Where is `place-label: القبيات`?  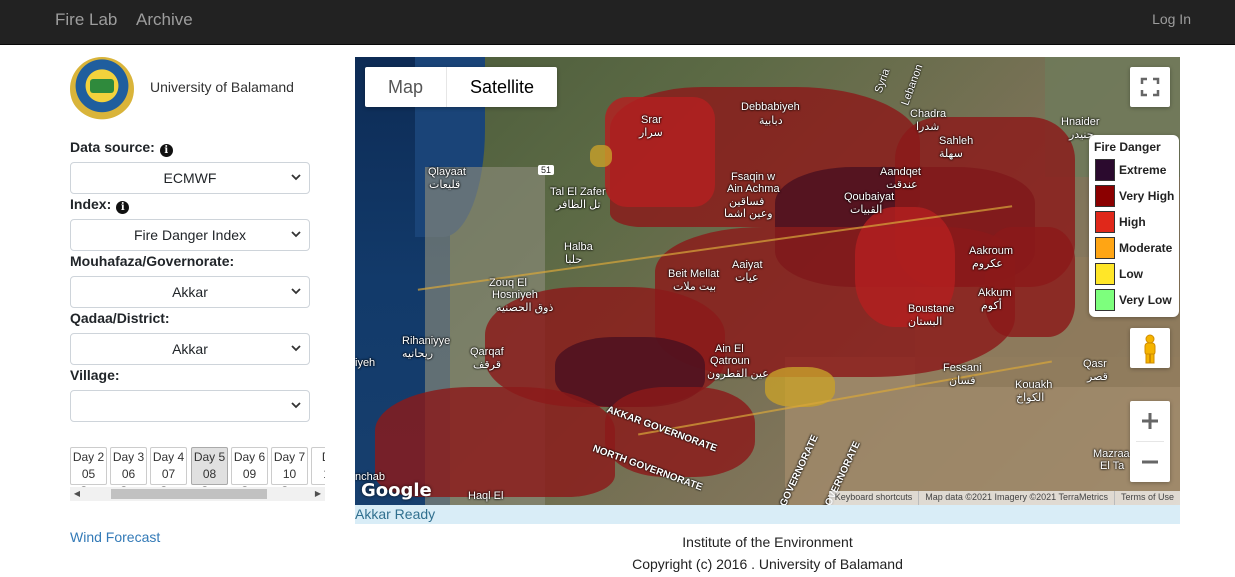 place-label: القبيات is located at coordinates (866, 210).